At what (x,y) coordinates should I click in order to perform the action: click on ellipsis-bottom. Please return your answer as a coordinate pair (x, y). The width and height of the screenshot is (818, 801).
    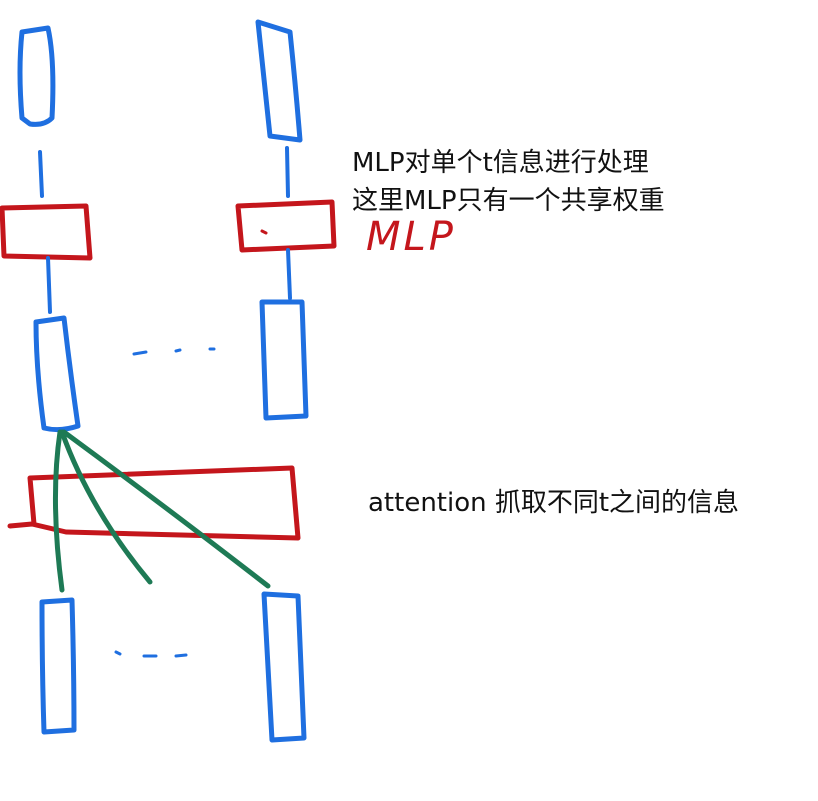
    Looking at the image, I should click on (151, 654).